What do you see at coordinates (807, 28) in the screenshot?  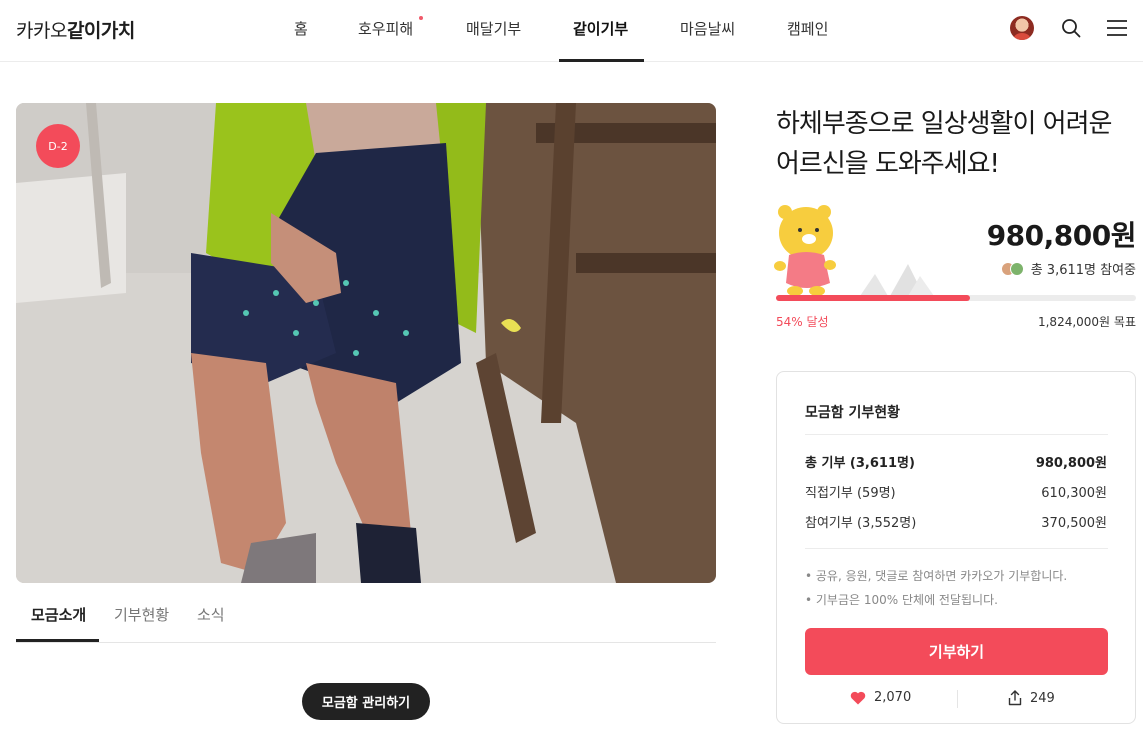 I see `nav-item-campaign: 캠페인` at bounding box center [807, 28].